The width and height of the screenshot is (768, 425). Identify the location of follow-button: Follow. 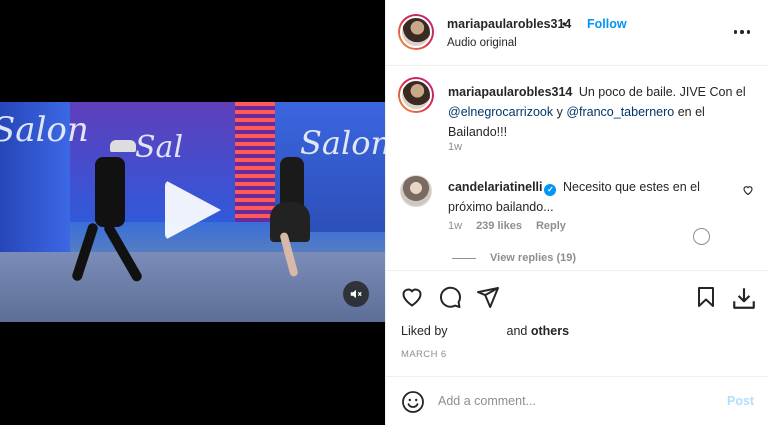
(607, 24).